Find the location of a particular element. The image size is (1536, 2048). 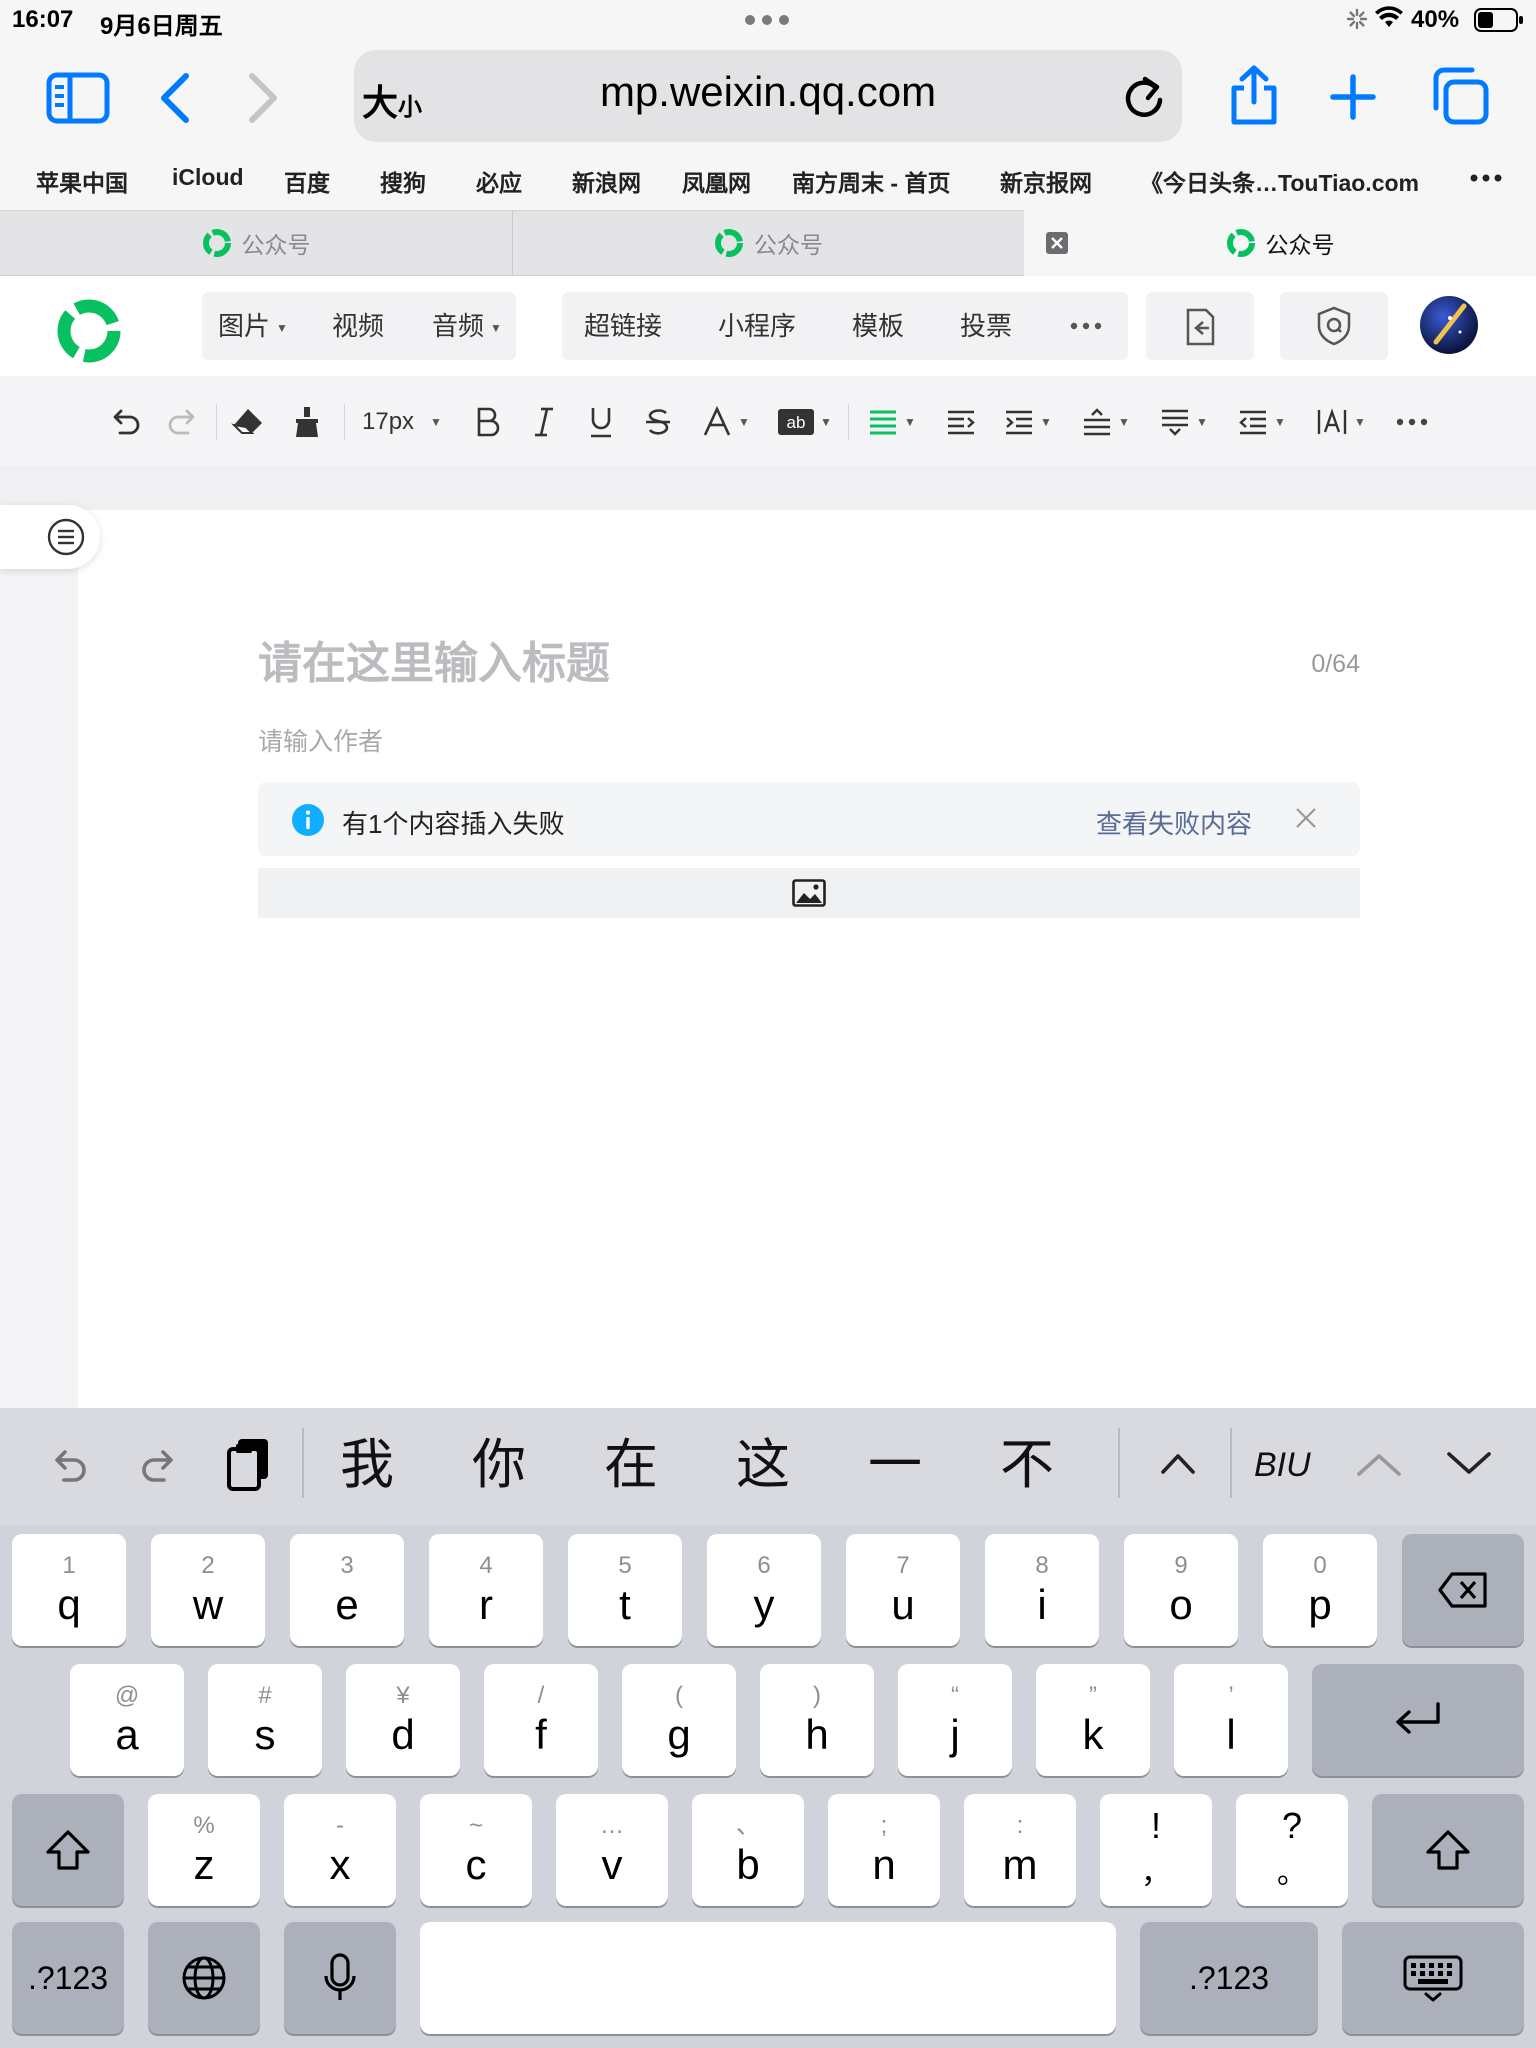

bookmark-item: 必应 is located at coordinates (499, 181).